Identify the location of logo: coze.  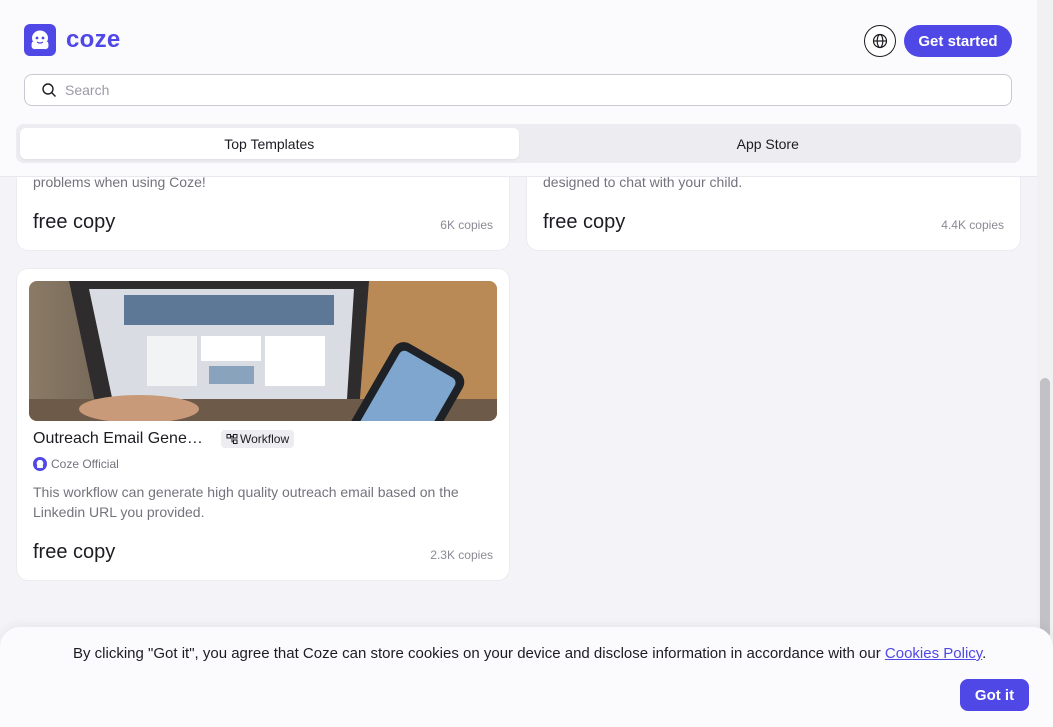
(72, 40).